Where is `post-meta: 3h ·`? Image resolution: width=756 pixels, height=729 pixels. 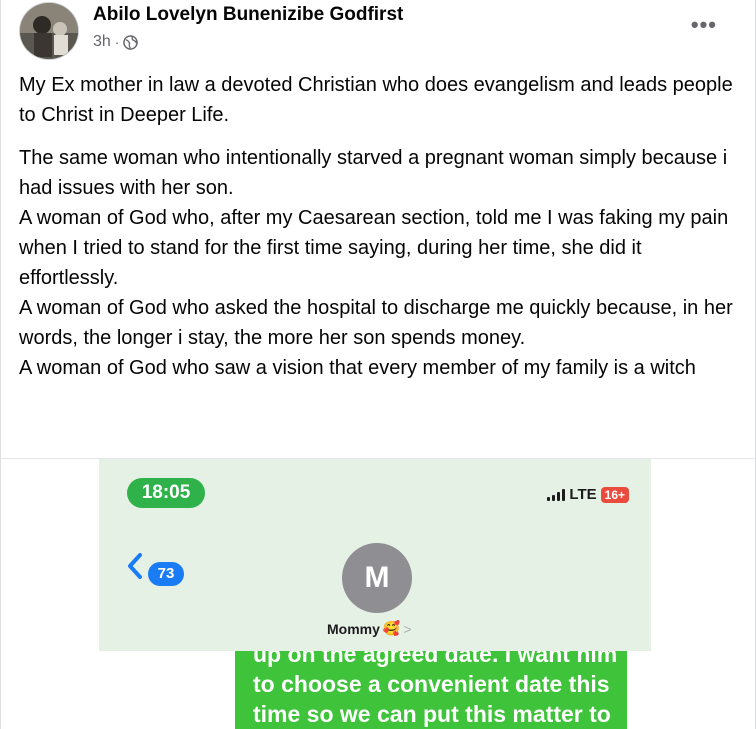
post-meta: 3h · is located at coordinates (116, 42).